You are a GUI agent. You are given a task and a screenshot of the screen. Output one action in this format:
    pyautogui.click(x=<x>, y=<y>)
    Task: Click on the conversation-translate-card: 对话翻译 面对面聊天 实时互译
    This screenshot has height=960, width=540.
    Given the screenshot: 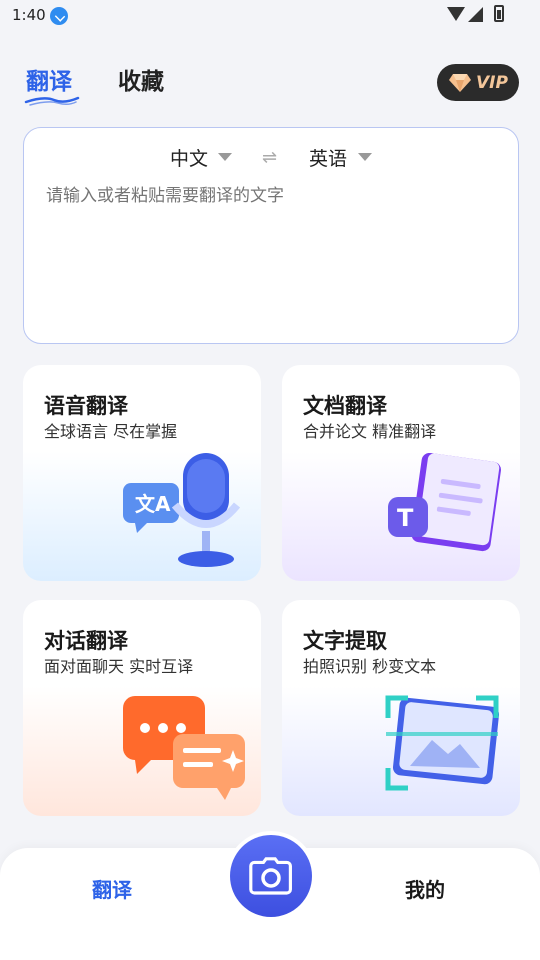 What is the action you would take?
    pyautogui.click(x=142, y=708)
    